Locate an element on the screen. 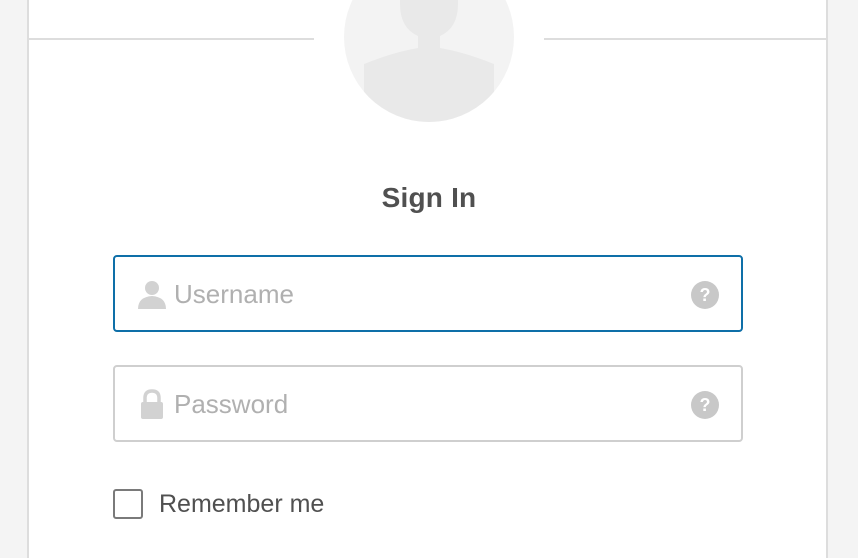 The width and height of the screenshot is (858, 558). password-help-icon: ? is located at coordinates (705, 405).